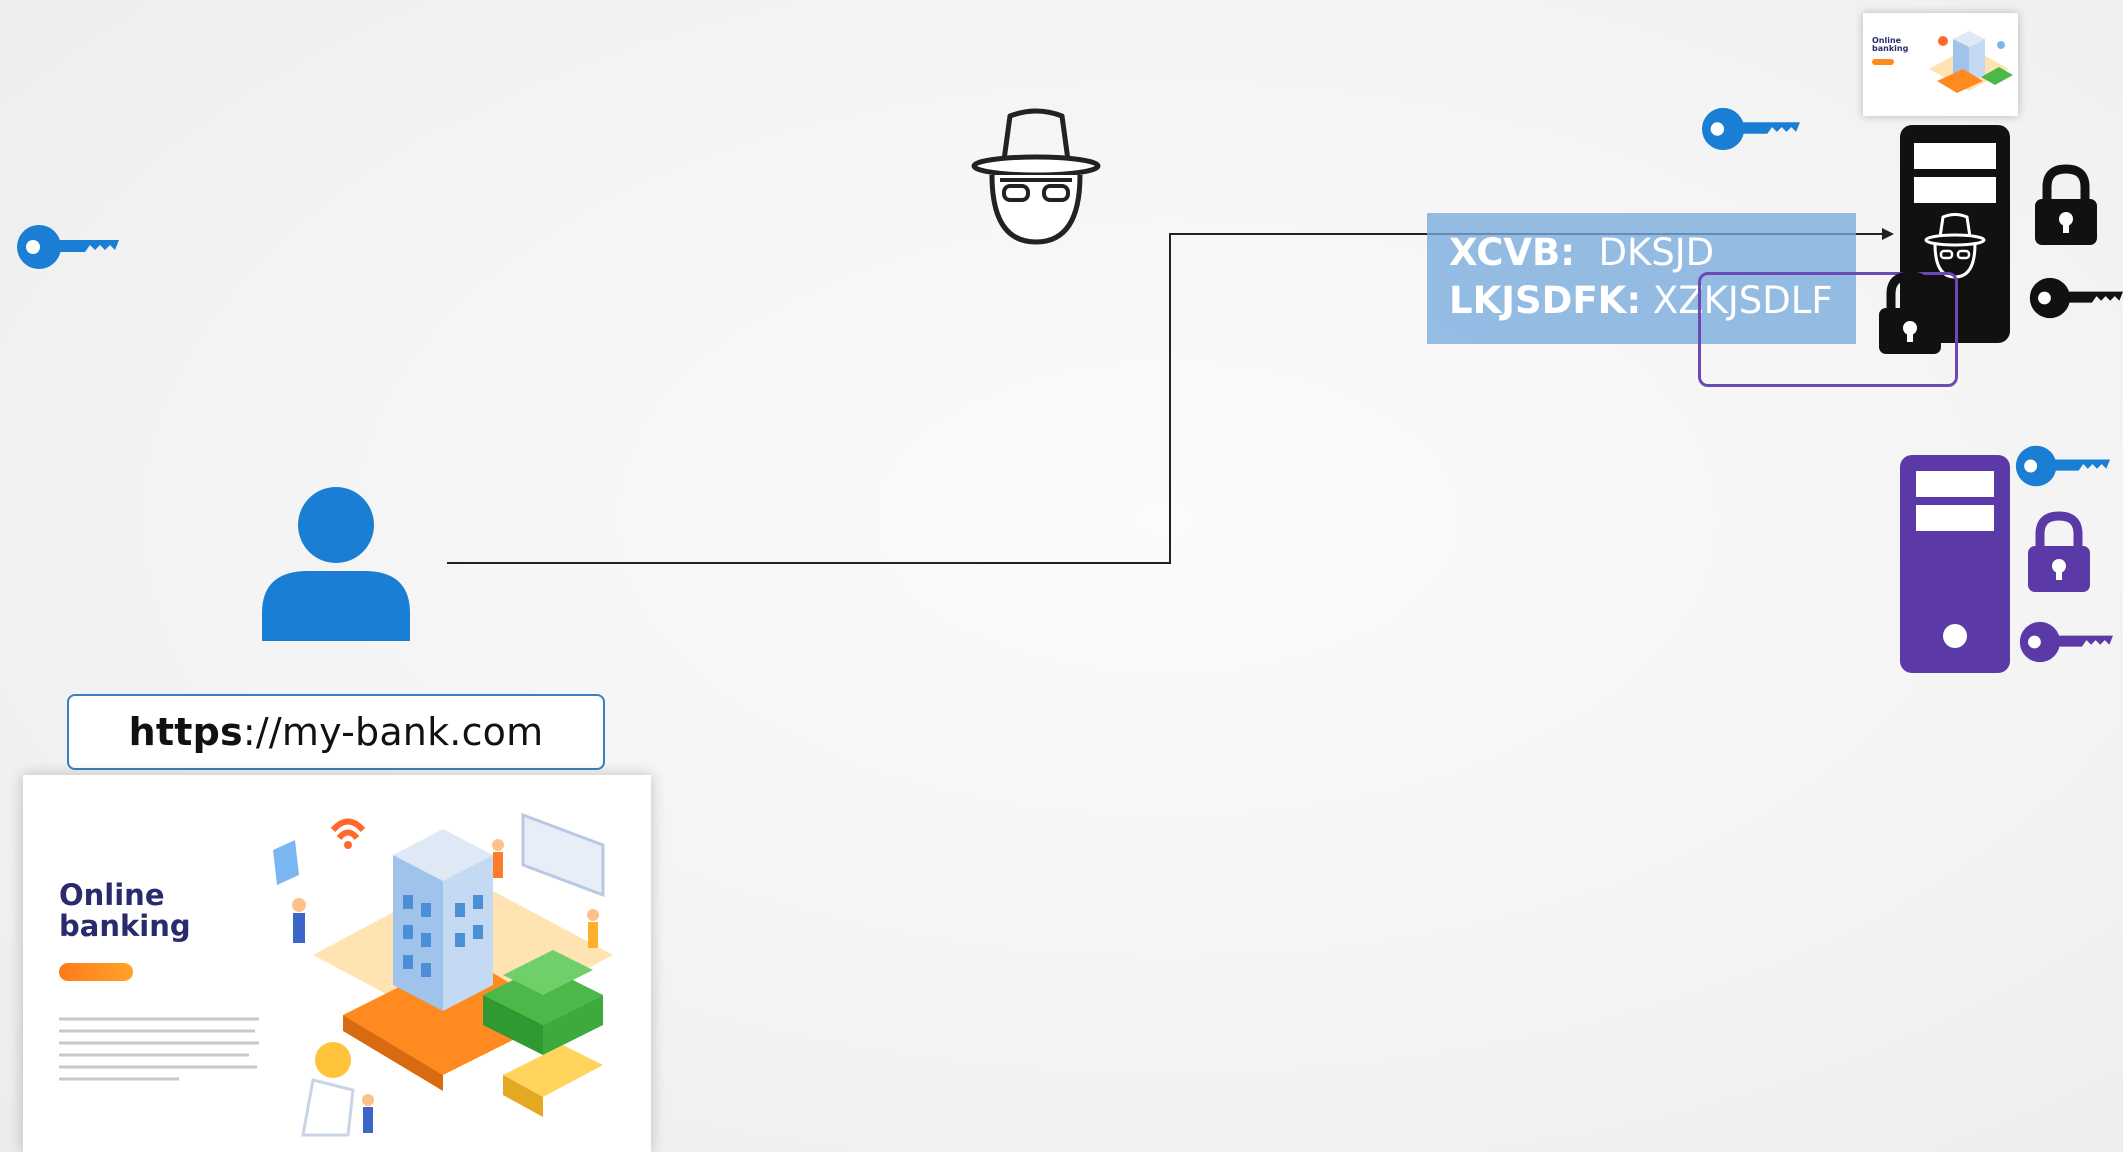 Image resolution: width=2123 pixels, height=1152 pixels. I want to click on bank-server-icon, so click(1955, 564).